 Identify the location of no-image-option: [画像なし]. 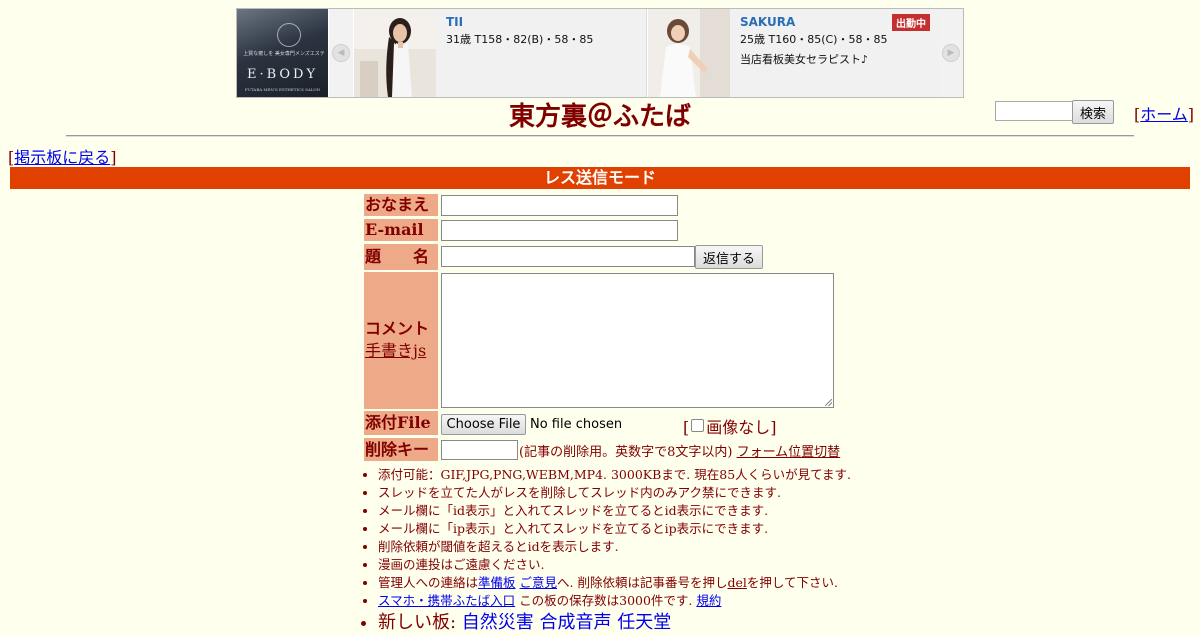
(730, 427).